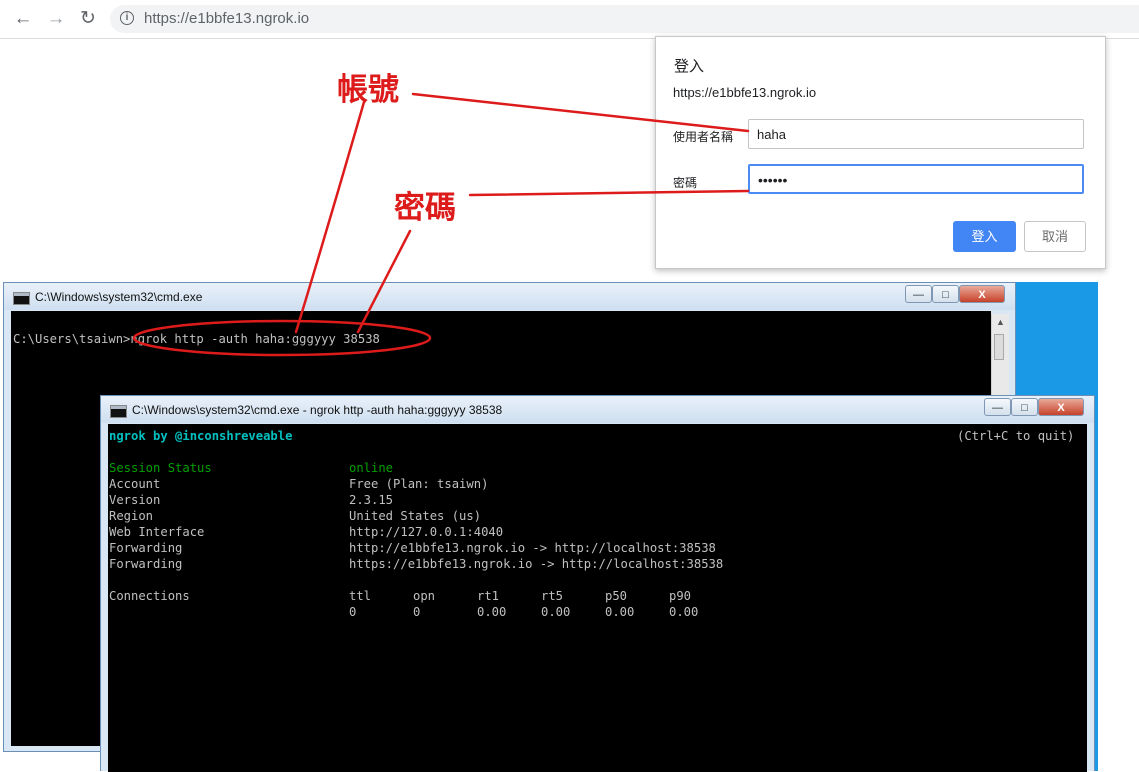 This screenshot has height=772, width=1139. I want to click on account-callout-line, so click(580, 112).